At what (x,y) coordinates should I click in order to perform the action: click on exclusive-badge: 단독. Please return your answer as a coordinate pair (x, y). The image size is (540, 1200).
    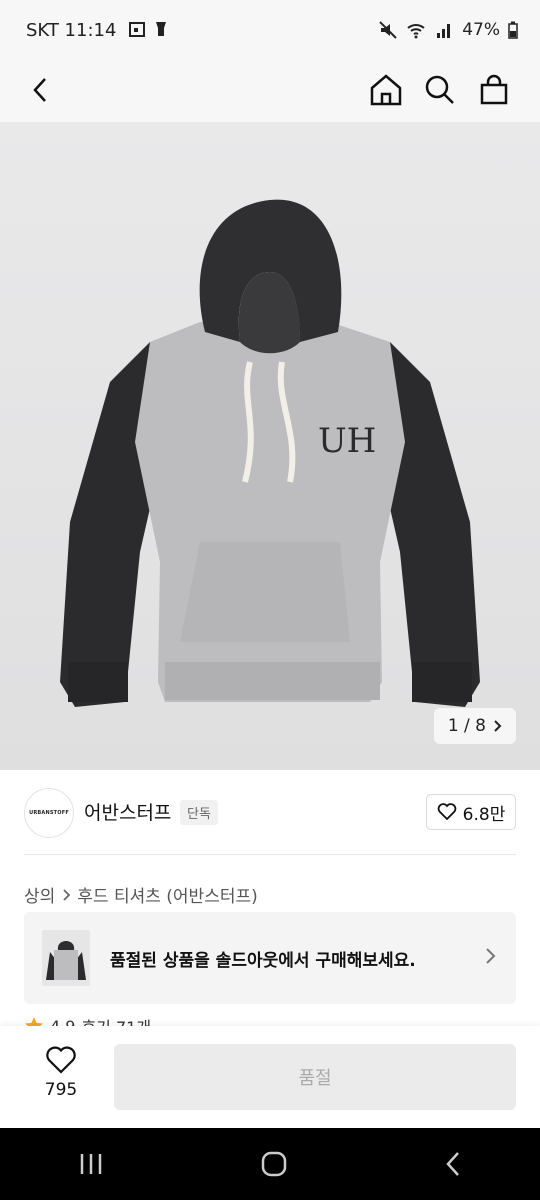
    Looking at the image, I should click on (199, 812).